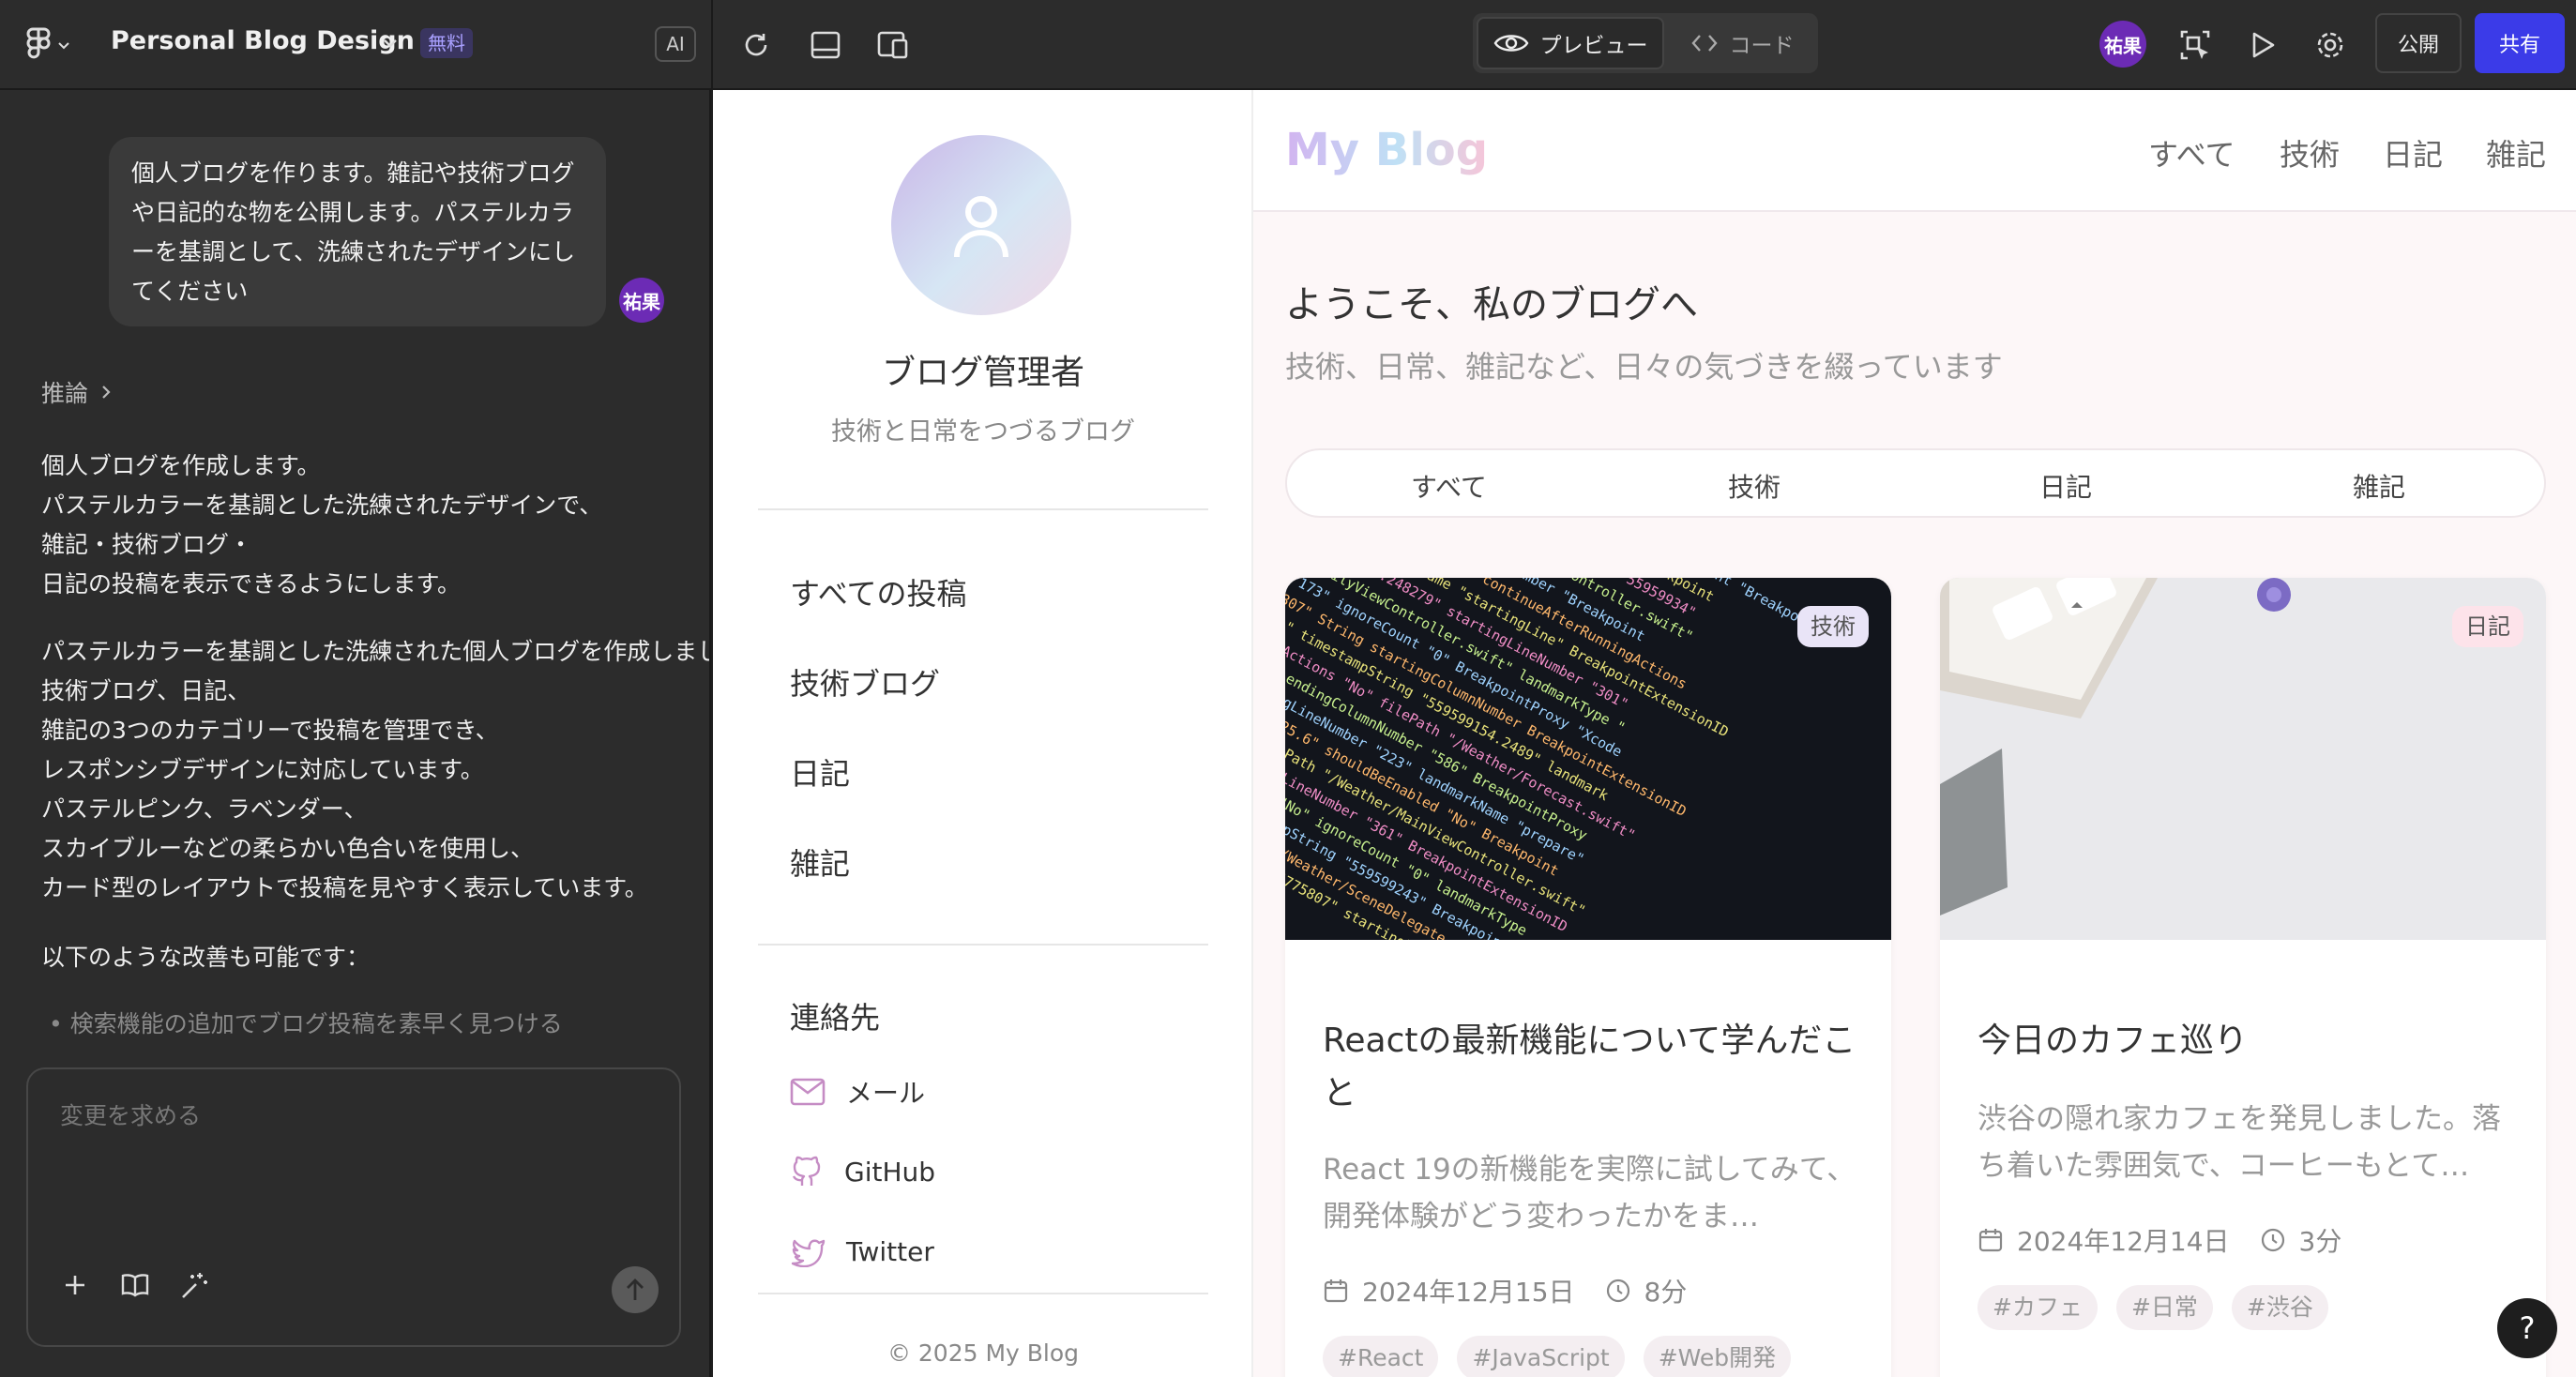  Describe the element at coordinates (2520, 43) in the screenshot. I see `share-button: 共有` at that location.